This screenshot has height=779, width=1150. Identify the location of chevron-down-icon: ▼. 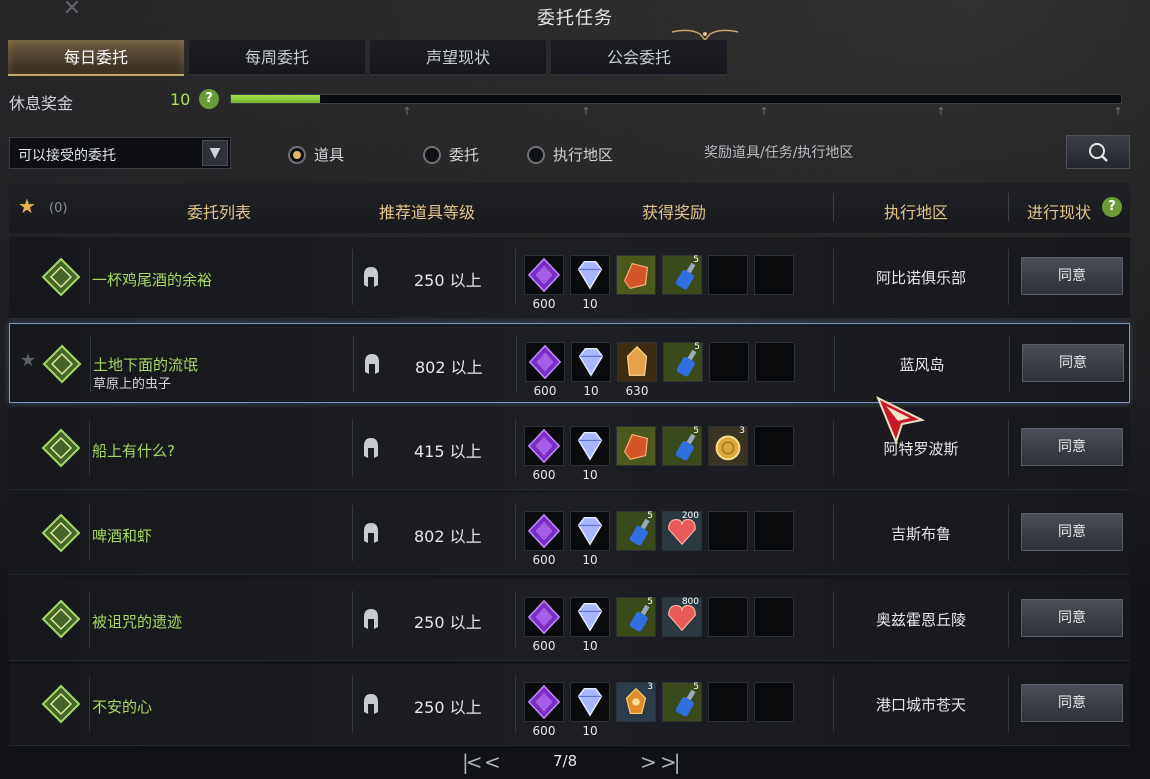
(215, 153).